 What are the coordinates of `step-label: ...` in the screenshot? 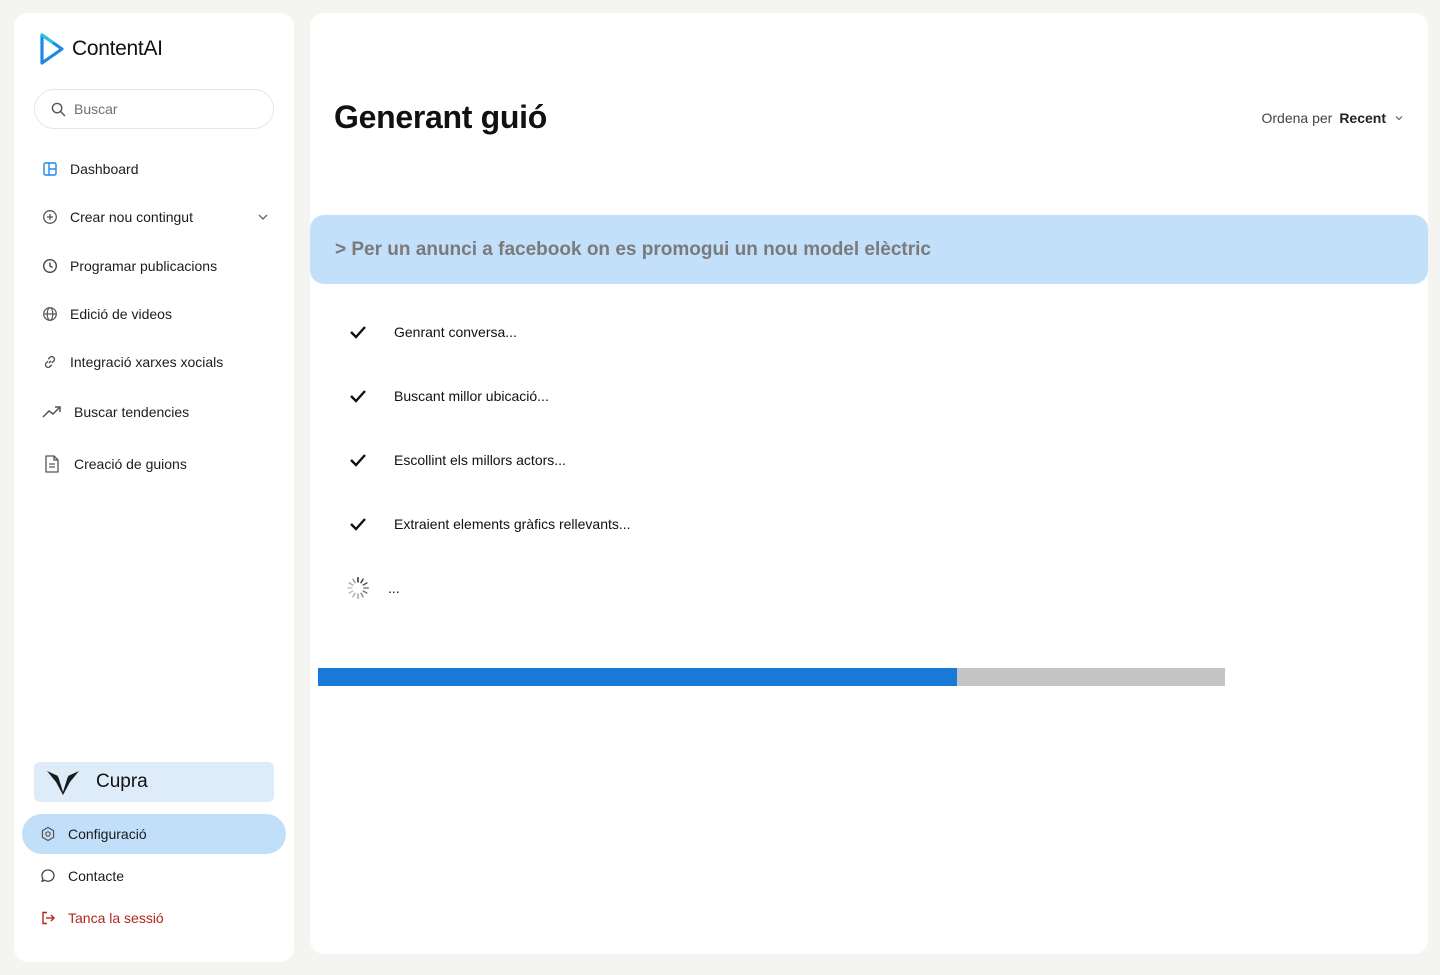 It's located at (394, 588).